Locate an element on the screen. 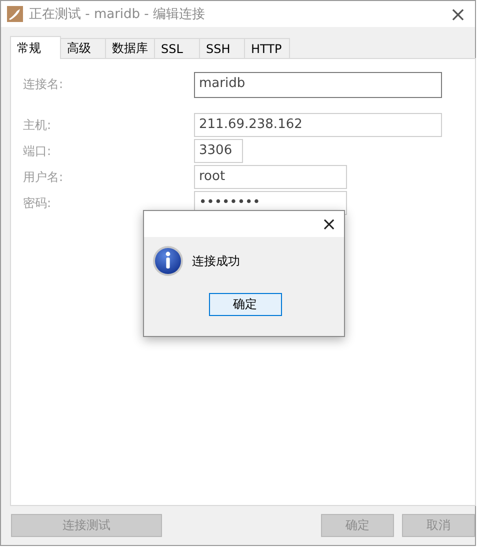  field-label: 端口: is located at coordinates (37, 151).